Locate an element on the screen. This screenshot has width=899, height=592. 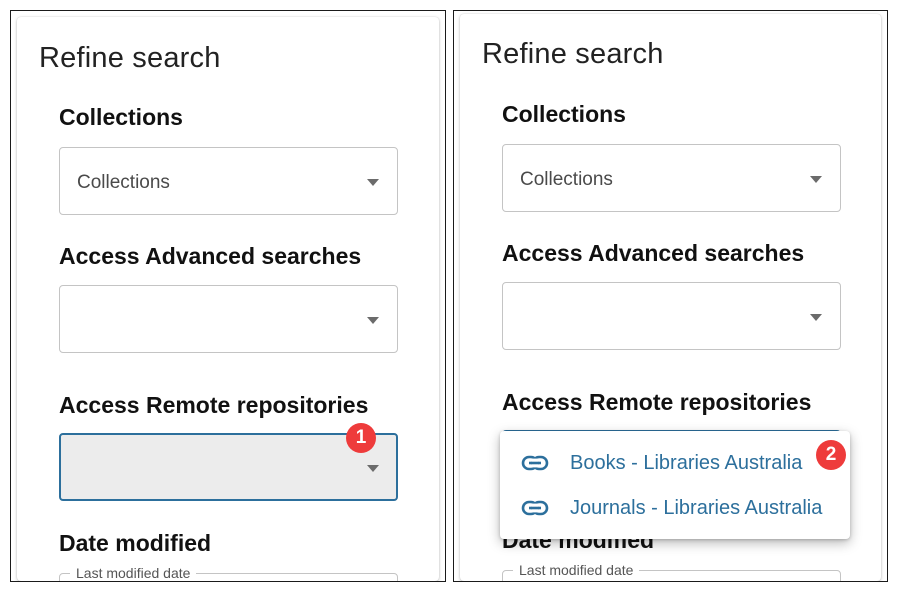
menu-item-label: Books - Libraries Australia is located at coordinates (686, 463).